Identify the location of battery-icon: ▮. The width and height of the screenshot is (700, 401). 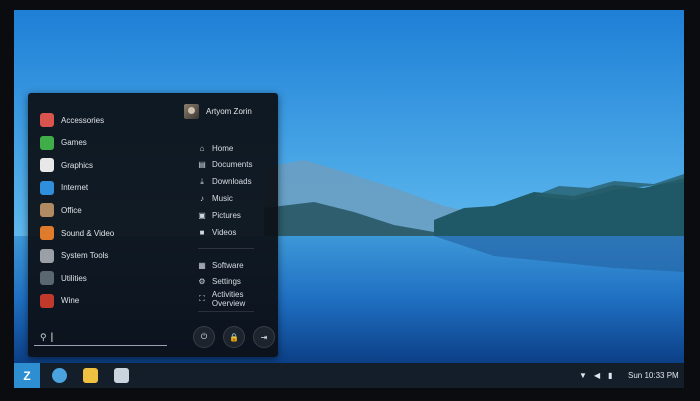
(610, 375).